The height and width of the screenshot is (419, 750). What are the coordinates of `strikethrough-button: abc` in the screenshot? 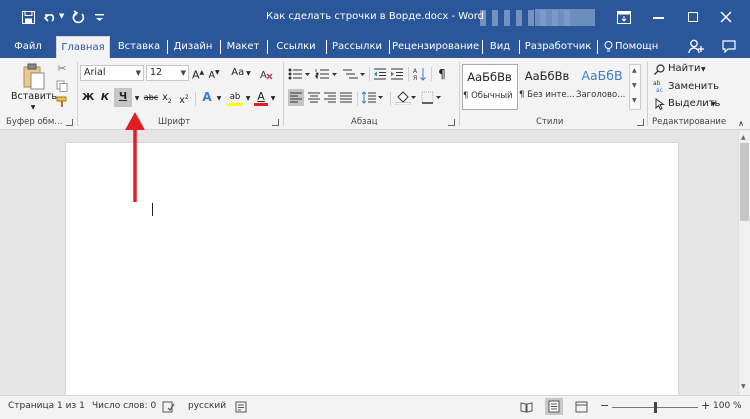 It's located at (151, 98).